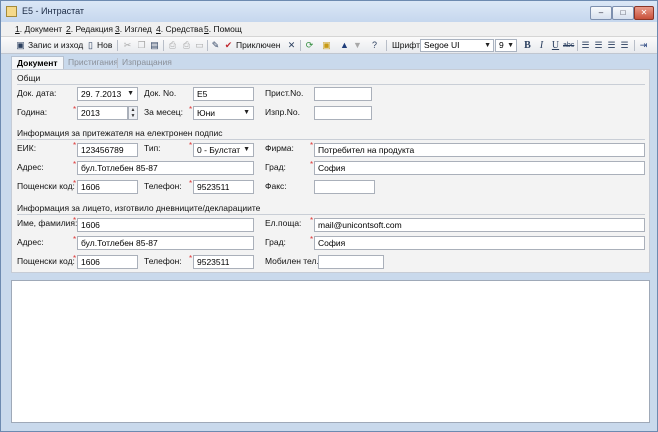 The width and height of the screenshot is (658, 432). Describe the element at coordinates (506, 45) in the screenshot. I see `font-size-select: 9 ▼` at that location.